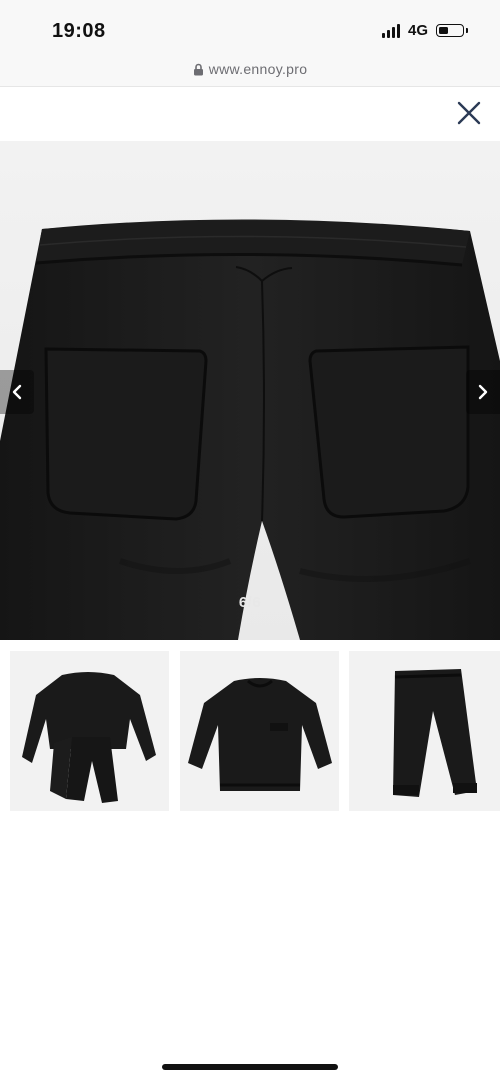 The image size is (500, 1080). I want to click on battery-level, so click(443, 30).